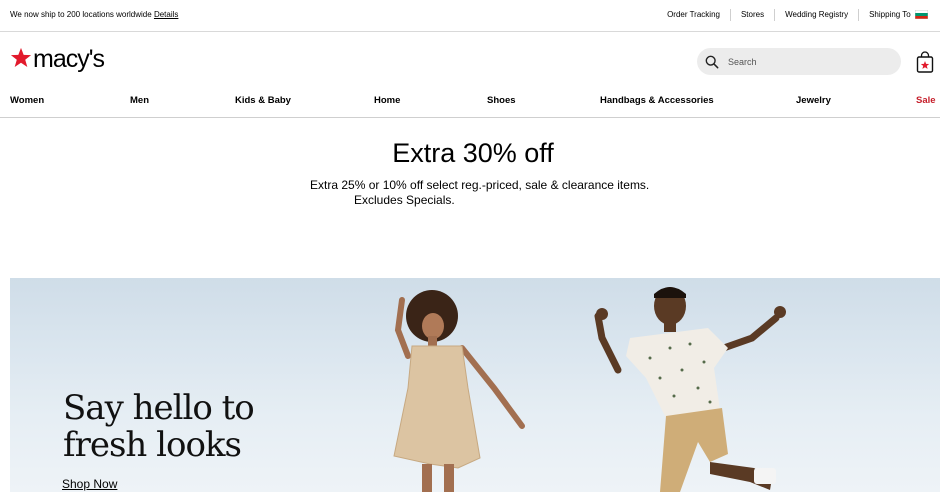 This screenshot has width=940, height=492. I want to click on hero-headline: Say hello to fresh looks, so click(193, 427).